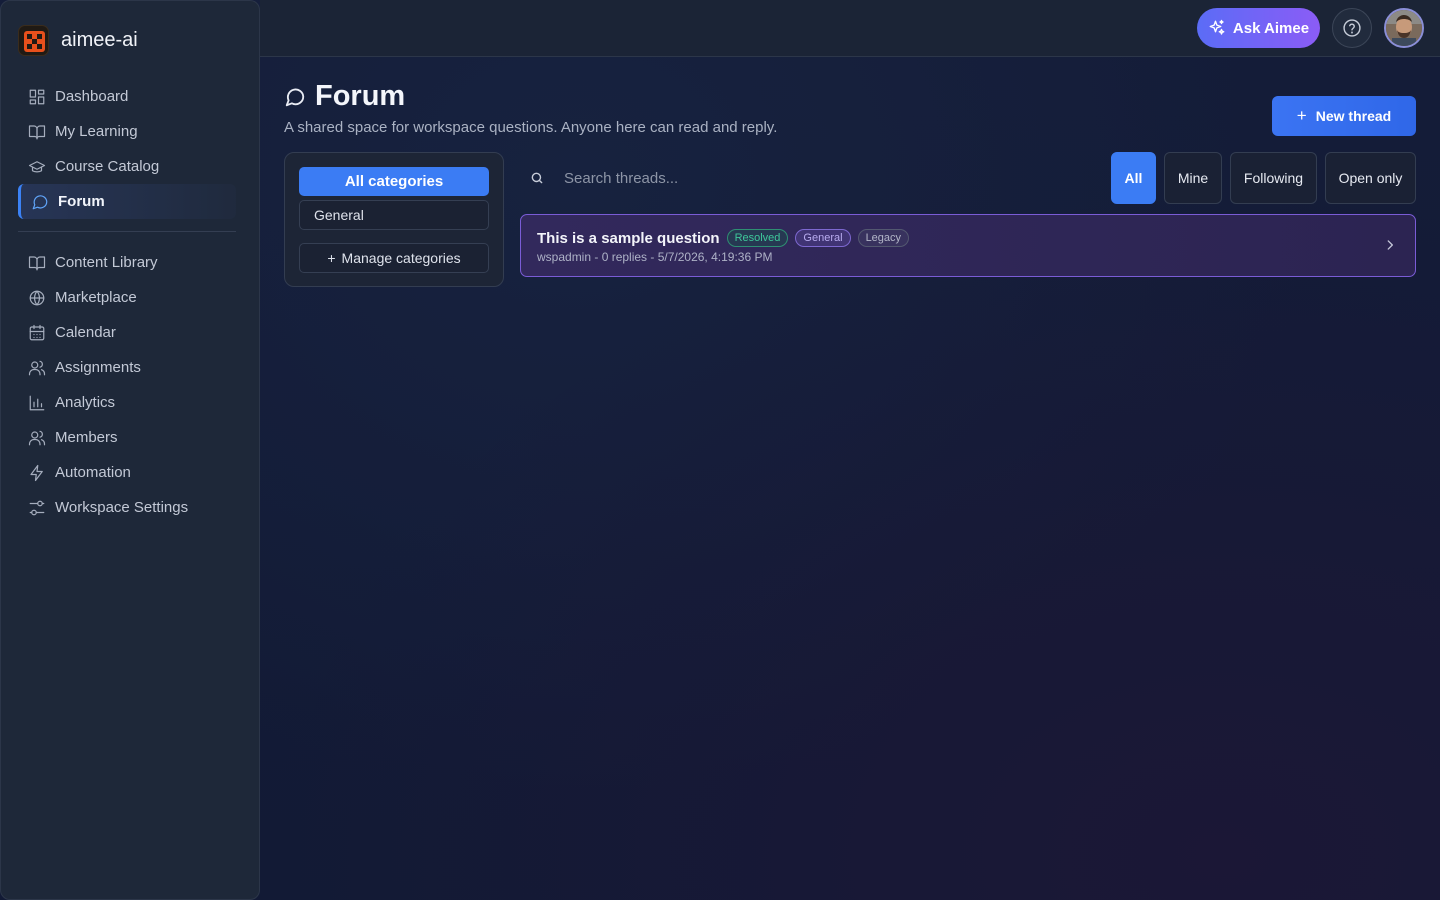 The height and width of the screenshot is (900, 1440). I want to click on avatar-image, so click(1404, 28).